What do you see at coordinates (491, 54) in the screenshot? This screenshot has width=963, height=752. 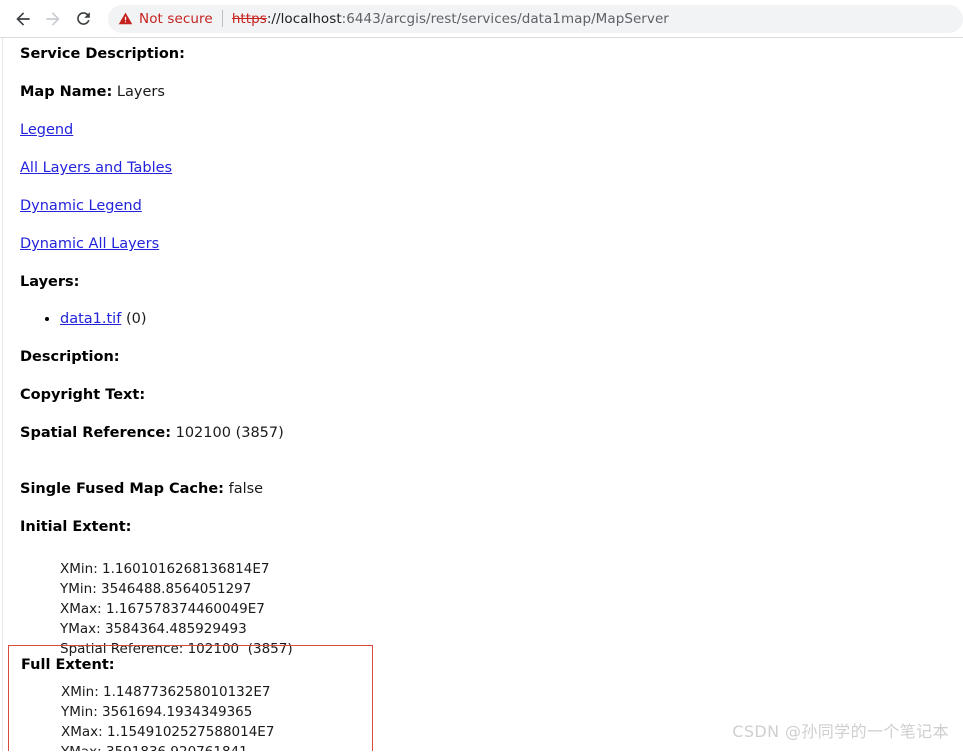 I see `service-description-heading: Service Description:` at bounding box center [491, 54].